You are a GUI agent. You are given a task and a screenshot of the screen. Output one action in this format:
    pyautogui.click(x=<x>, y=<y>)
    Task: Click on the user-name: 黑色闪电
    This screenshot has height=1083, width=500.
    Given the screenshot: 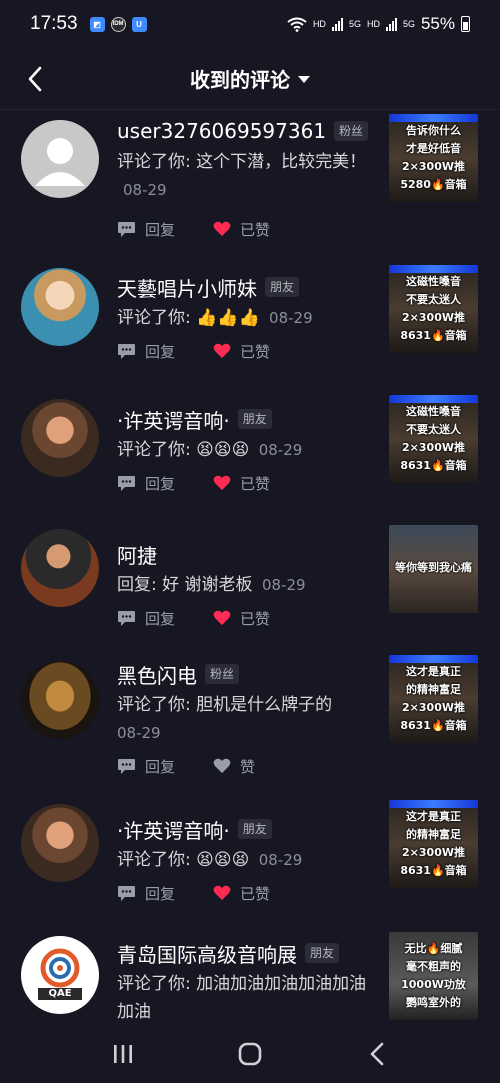 What is the action you would take?
    pyautogui.click(x=157, y=674)
    